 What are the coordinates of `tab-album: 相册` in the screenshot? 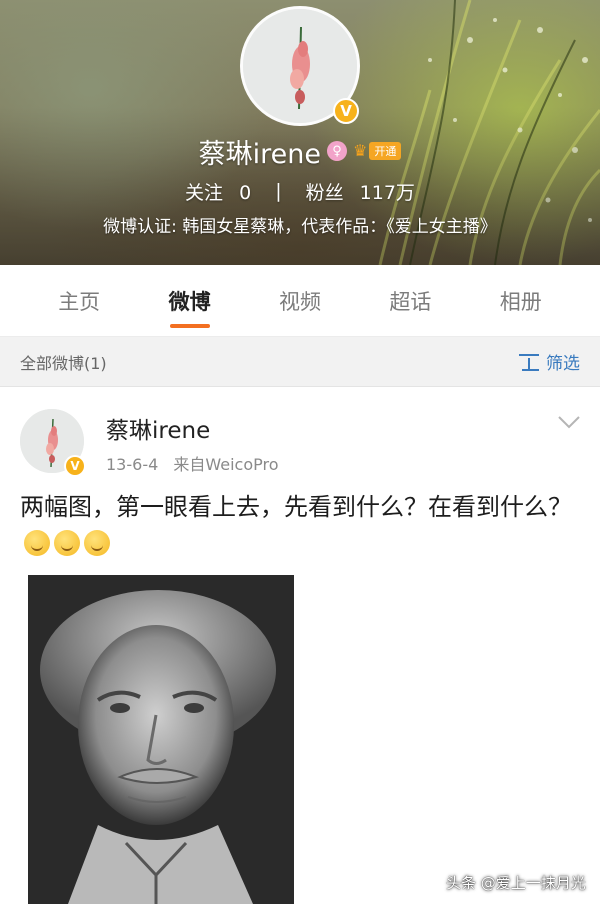 It's located at (521, 301).